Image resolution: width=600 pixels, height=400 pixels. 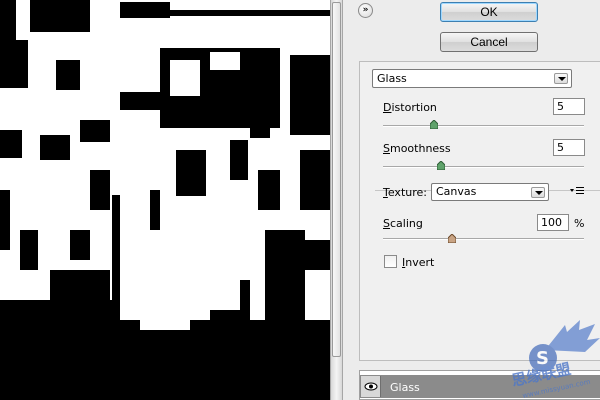 I want to click on texture-label: Texture:, so click(x=405, y=192).